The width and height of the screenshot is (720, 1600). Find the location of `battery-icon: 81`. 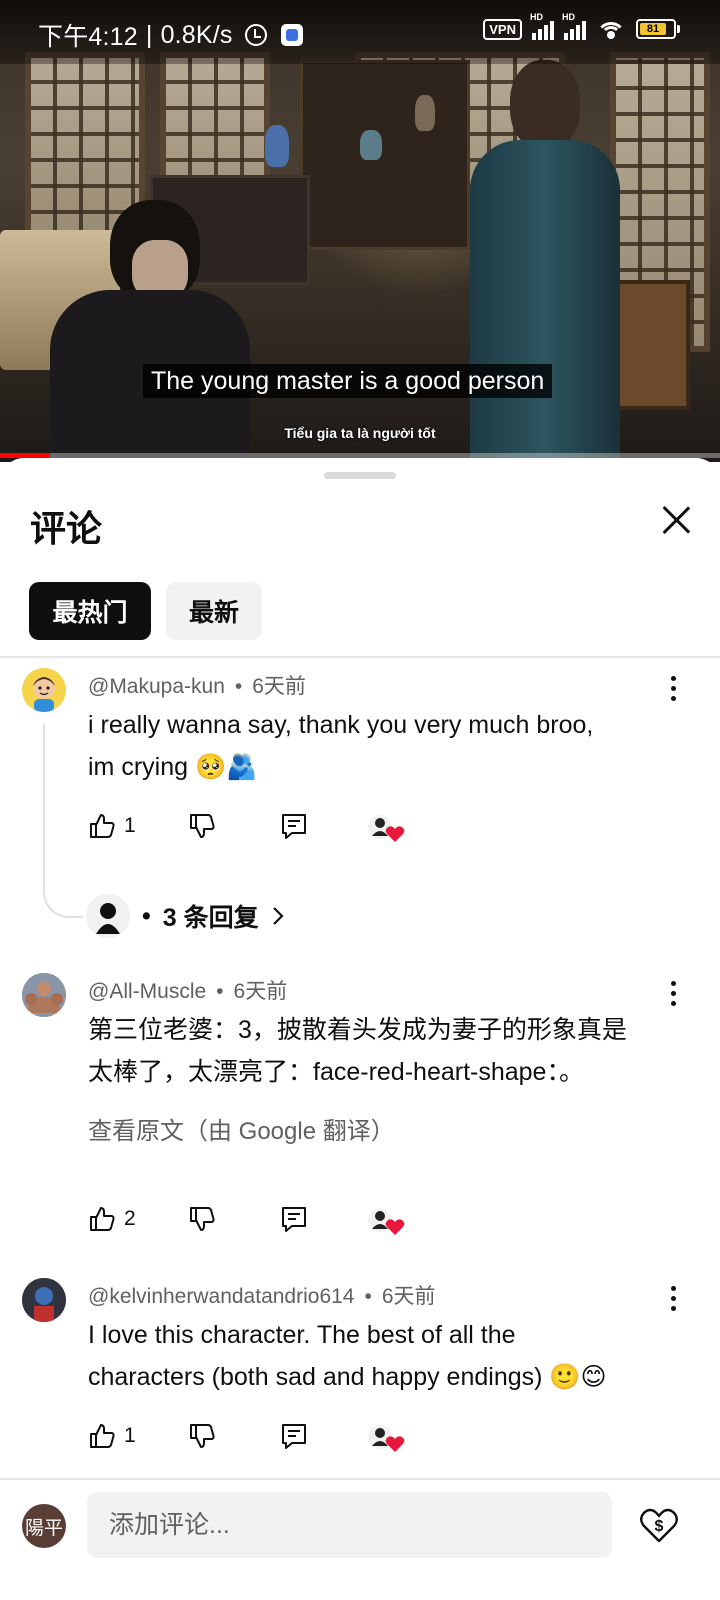

battery-icon: 81 is located at coordinates (658, 29).